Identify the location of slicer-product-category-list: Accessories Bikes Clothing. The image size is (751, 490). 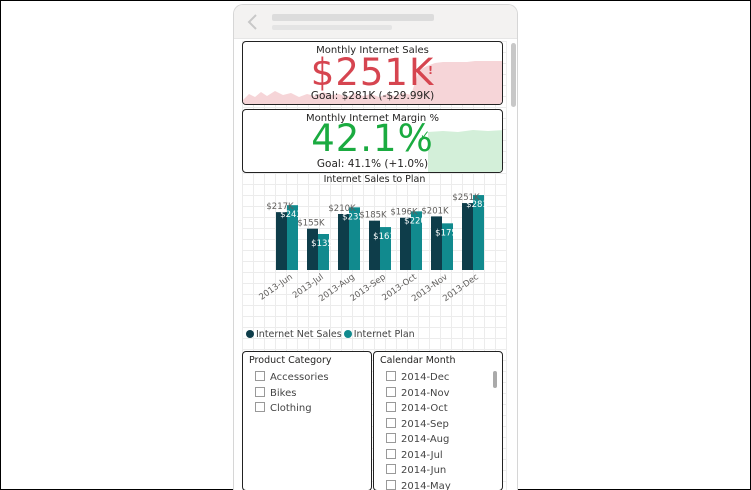
(292, 394).